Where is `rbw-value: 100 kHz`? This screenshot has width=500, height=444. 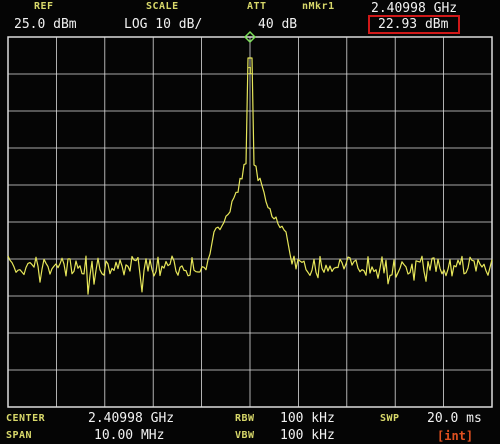
rbw-value: 100 kHz is located at coordinates (307, 418).